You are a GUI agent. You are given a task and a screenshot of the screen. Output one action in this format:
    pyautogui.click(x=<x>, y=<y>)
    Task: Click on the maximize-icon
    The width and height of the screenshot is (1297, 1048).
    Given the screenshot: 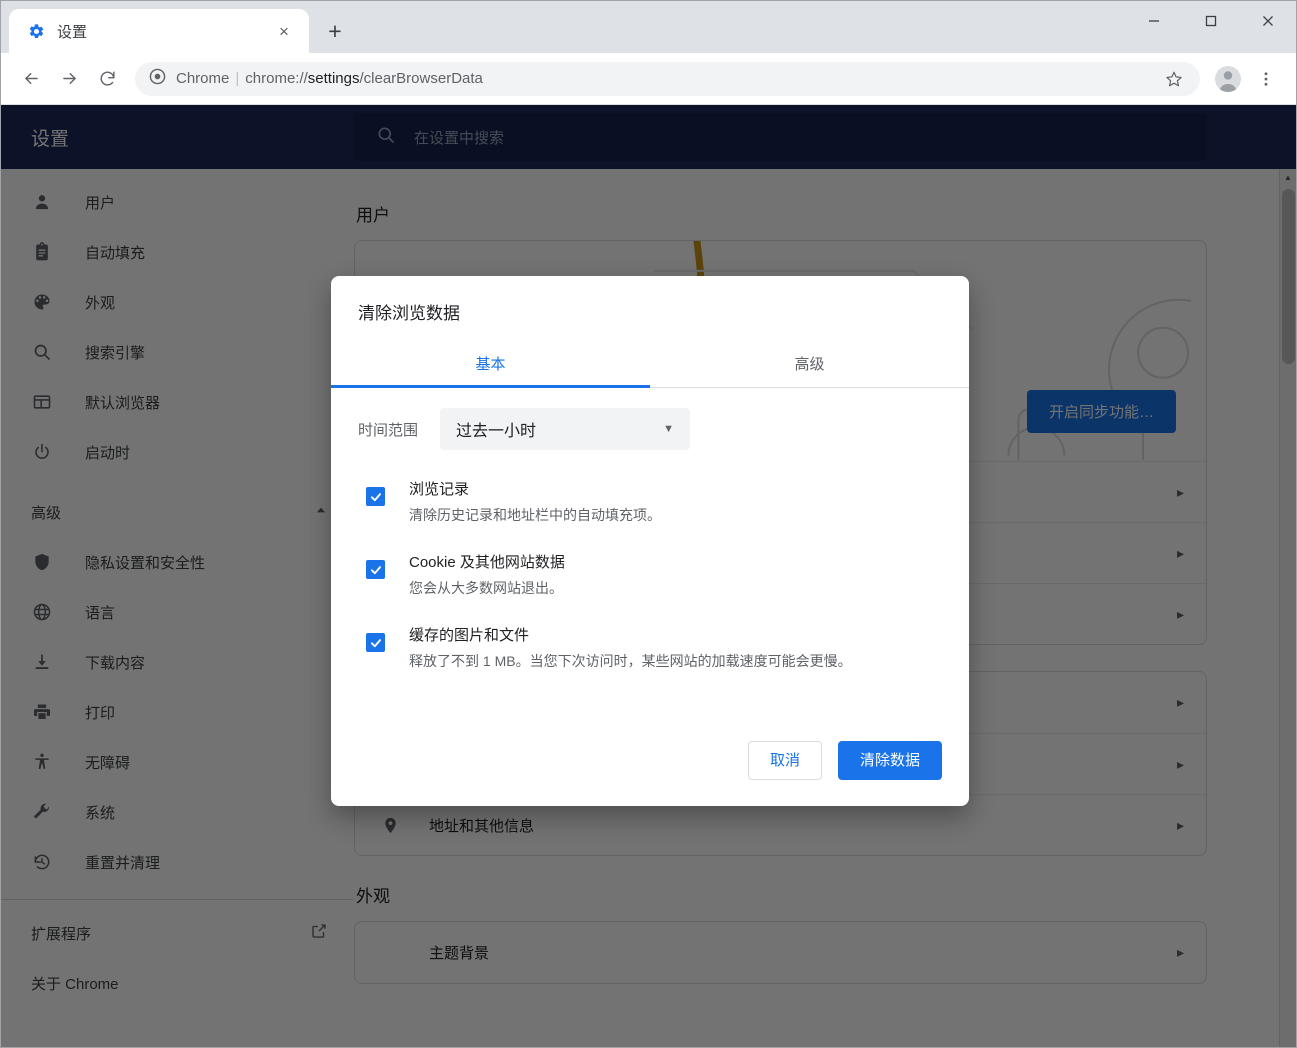 What is the action you would take?
    pyautogui.click(x=1210, y=21)
    